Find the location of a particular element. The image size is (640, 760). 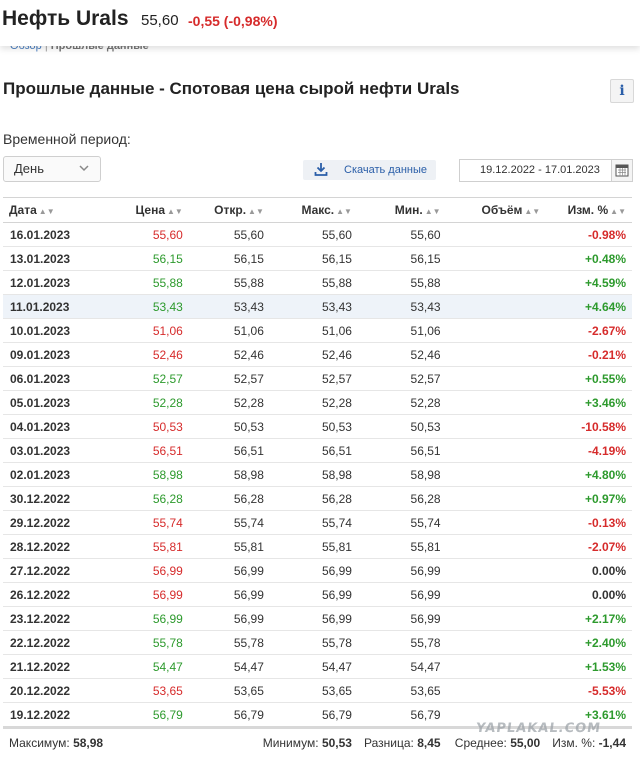

cell-date: 06.01.2023 is located at coordinates (53, 378).